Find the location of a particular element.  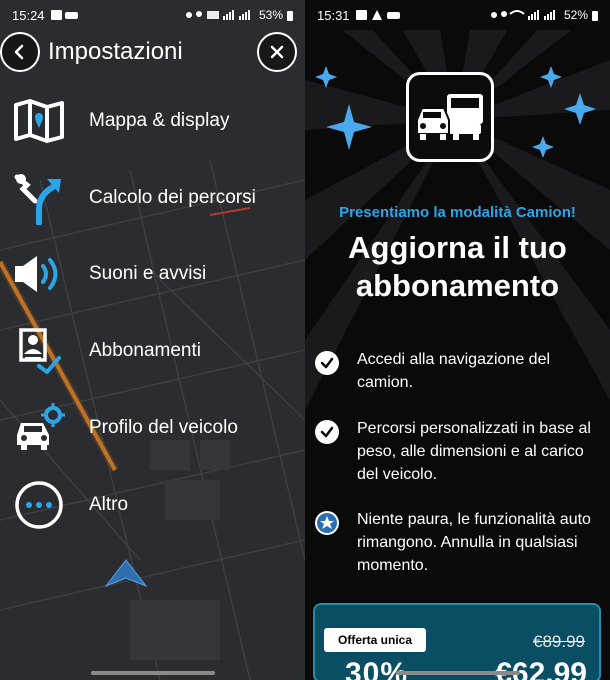

menu-item-label: Altro is located at coordinates (109, 504).